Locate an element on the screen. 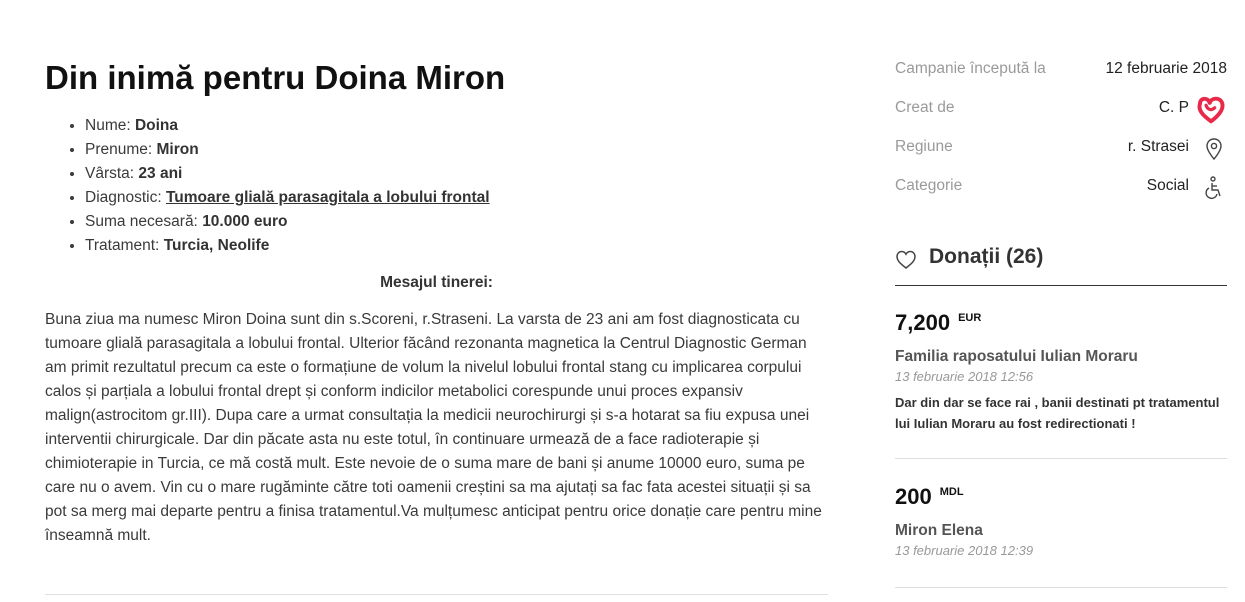 The width and height of the screenshot is (1245, 602). donation-currency: EUR is located at coordinates (970, 318).